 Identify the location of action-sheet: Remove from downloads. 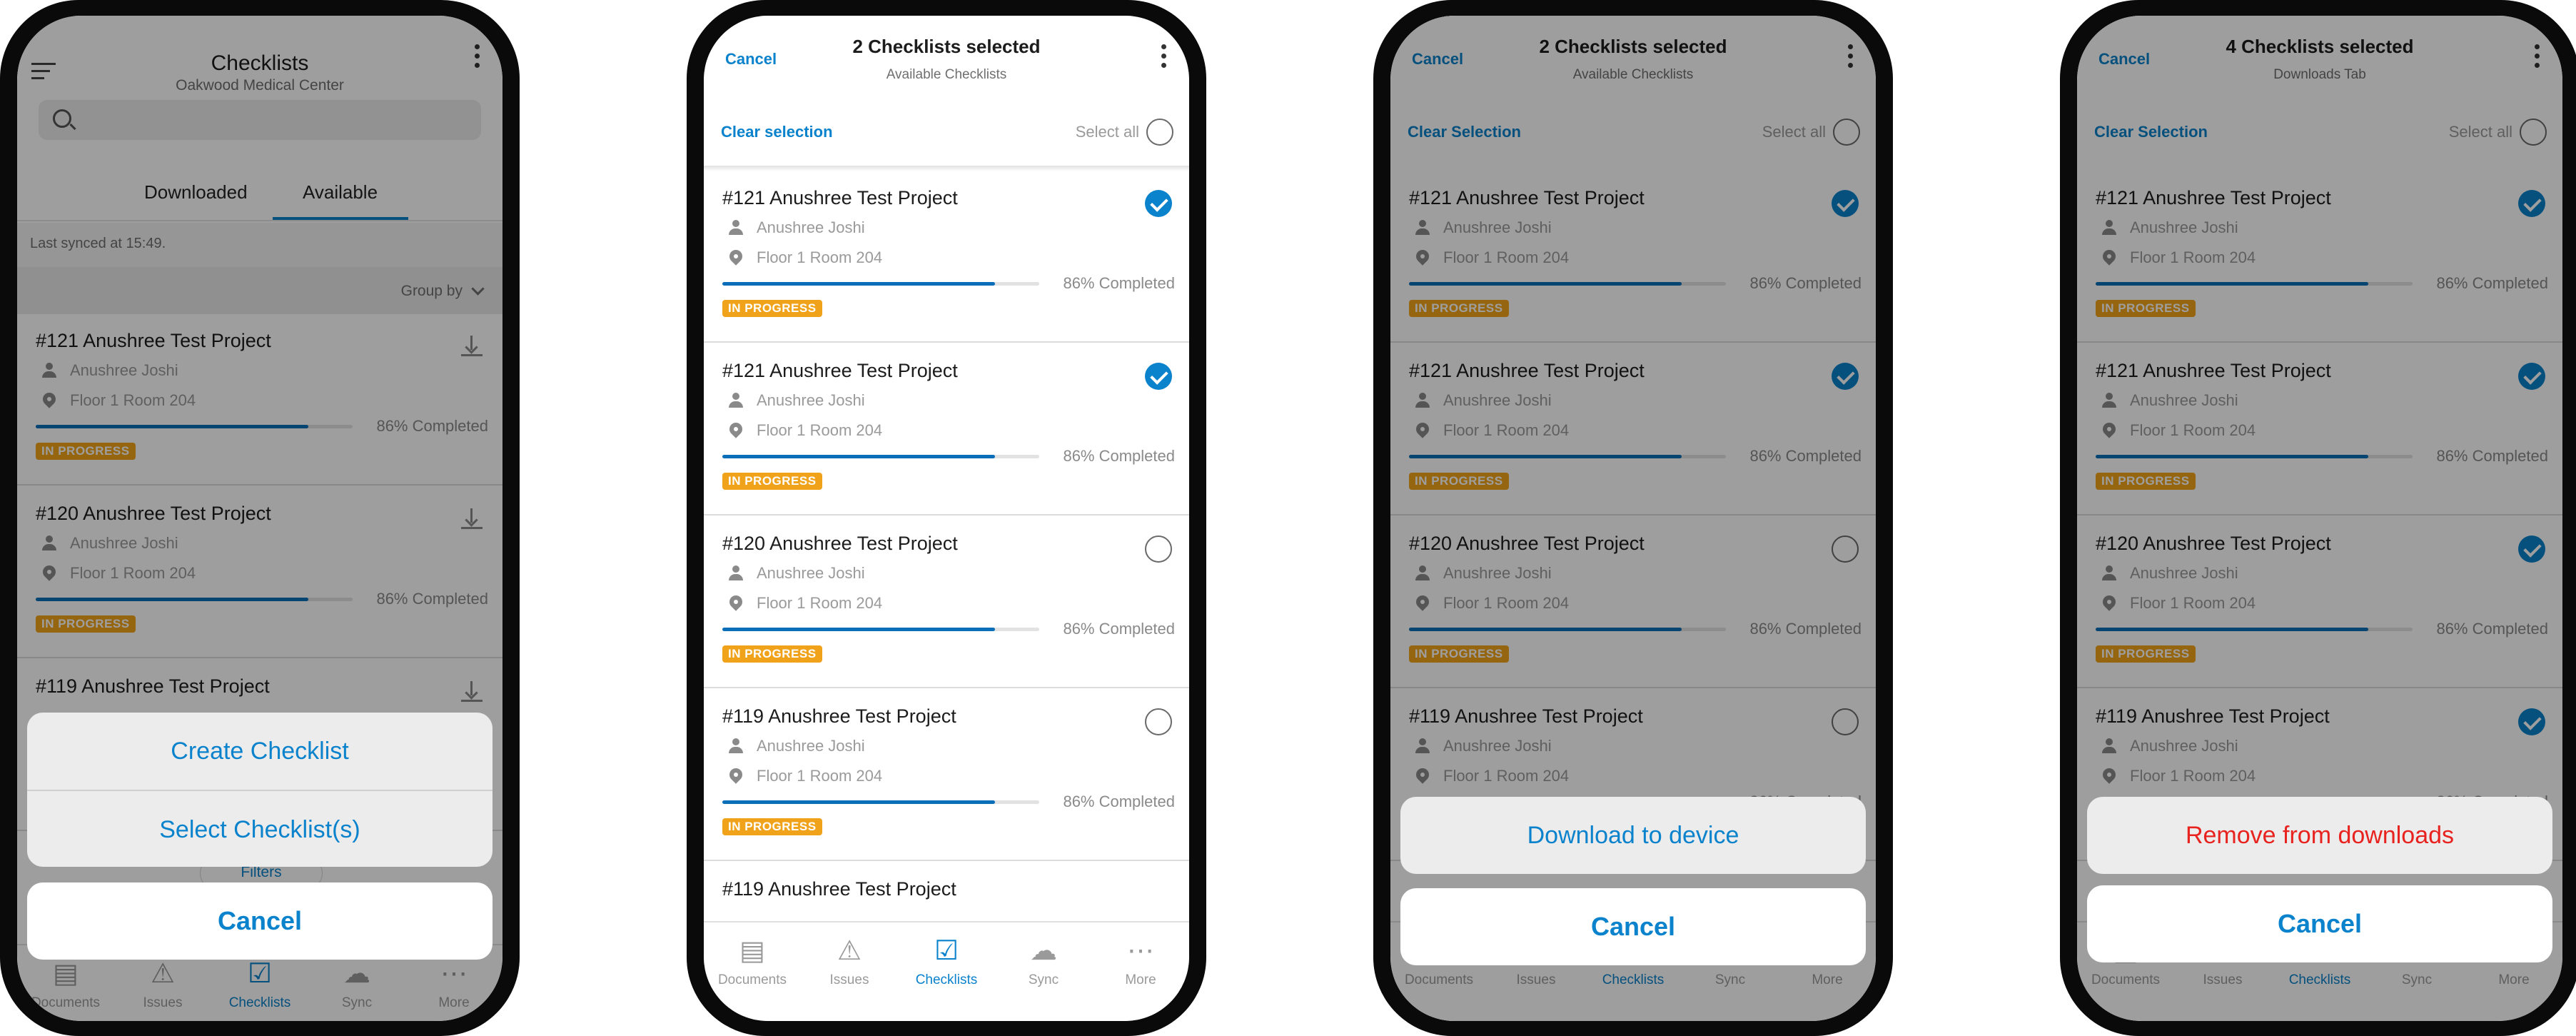
(2319, 835).